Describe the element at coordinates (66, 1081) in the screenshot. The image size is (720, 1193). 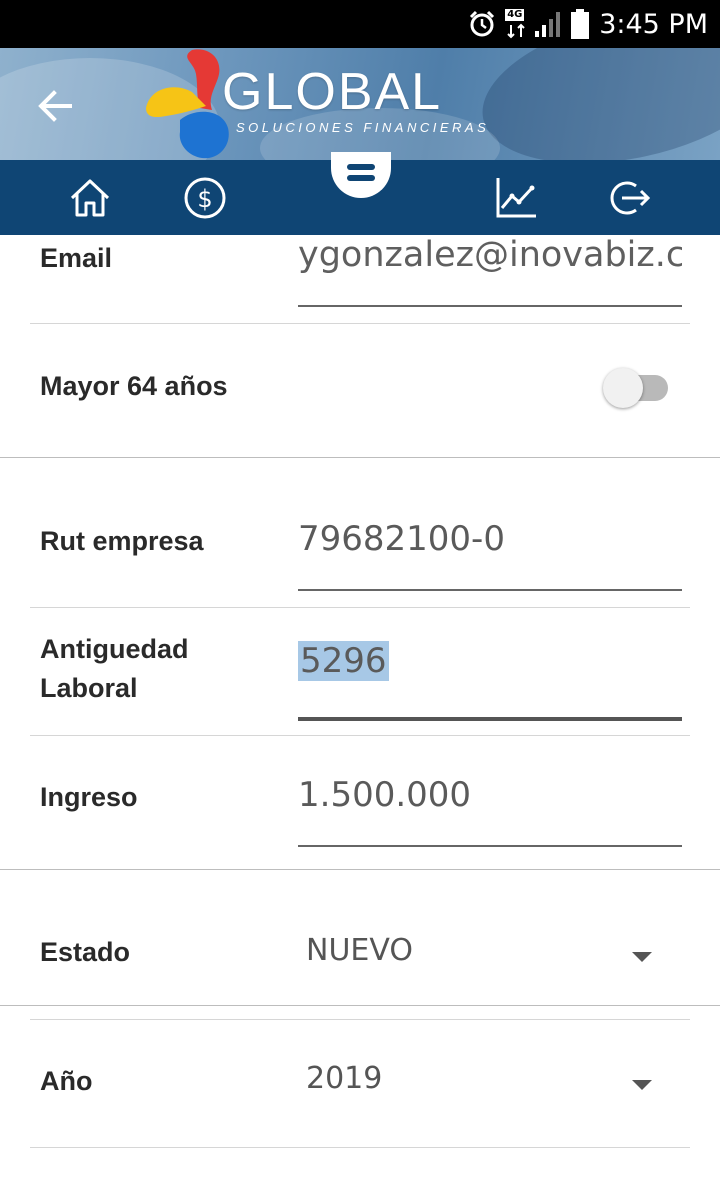
I see `anio-label: Año` at that location.